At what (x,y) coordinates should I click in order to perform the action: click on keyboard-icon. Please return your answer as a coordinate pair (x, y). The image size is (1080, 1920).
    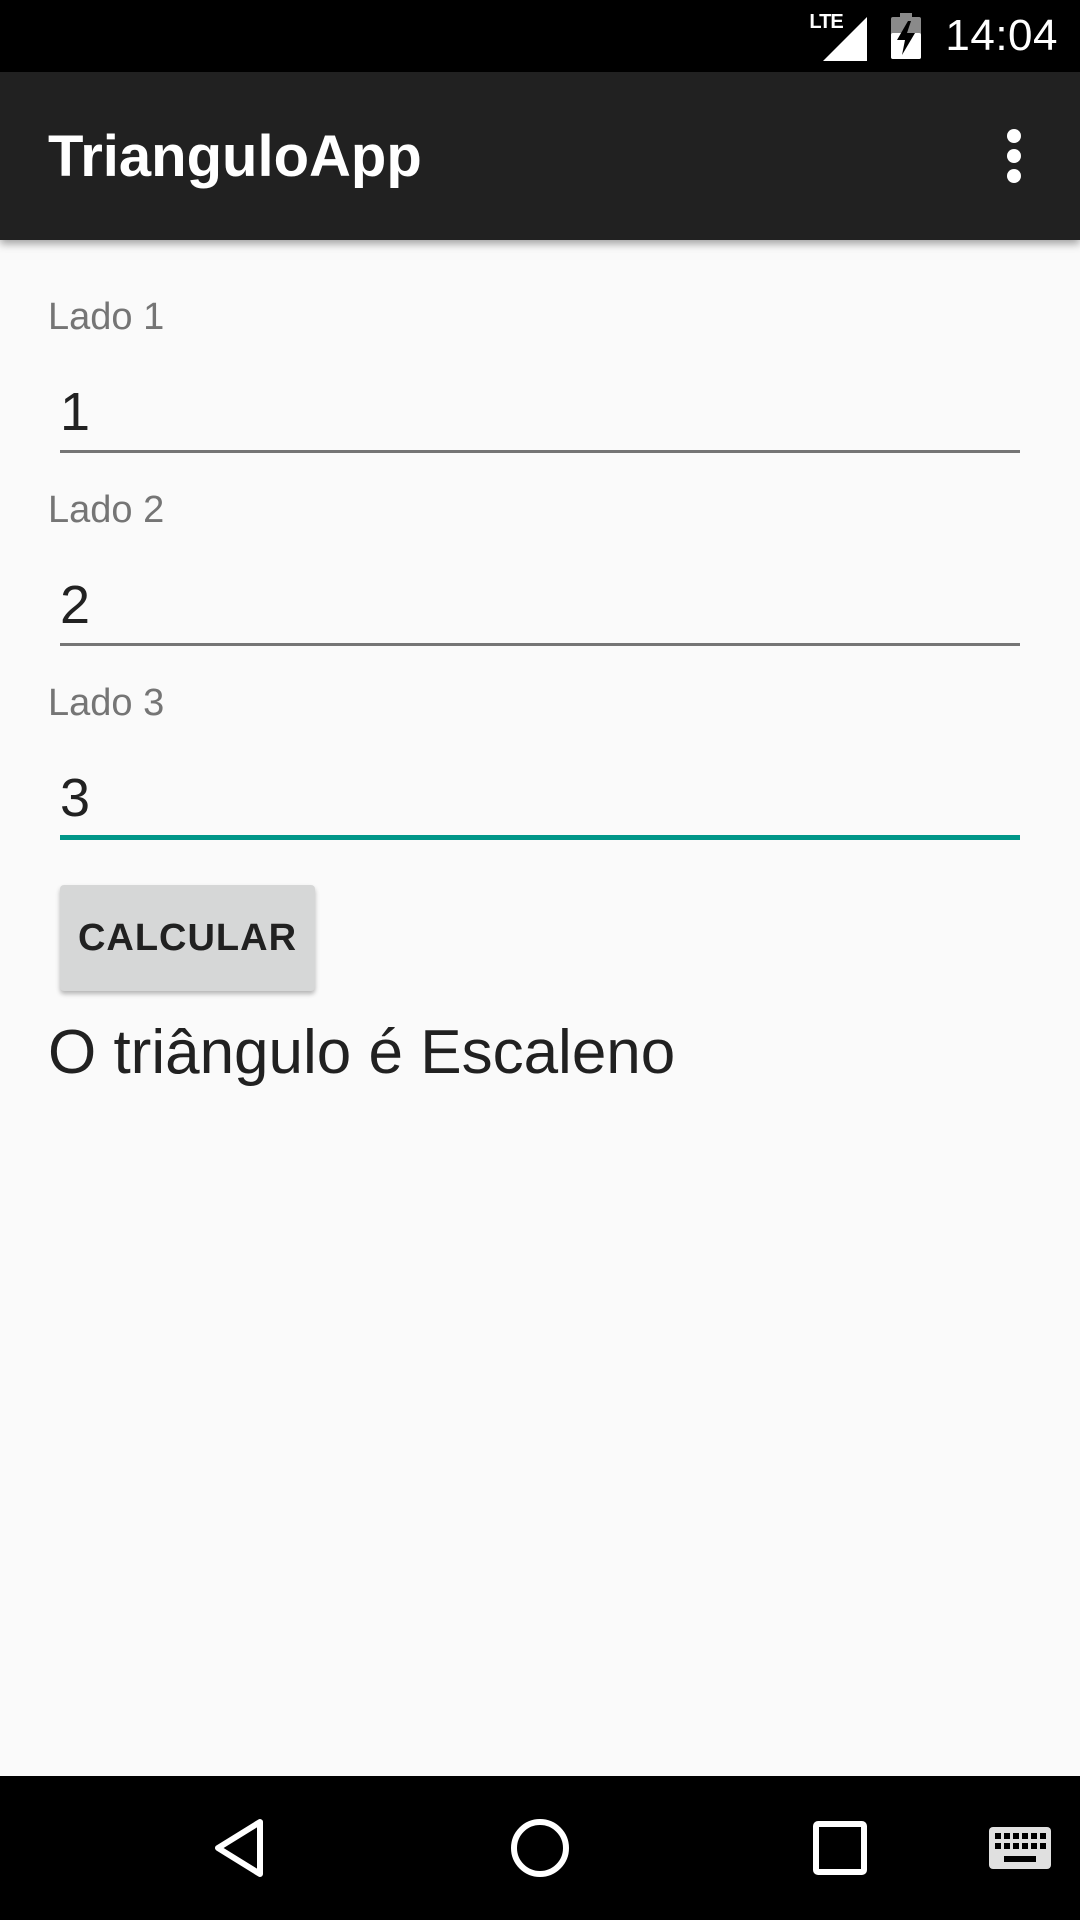
    Looking at the image, I should click on (1020, 1848).